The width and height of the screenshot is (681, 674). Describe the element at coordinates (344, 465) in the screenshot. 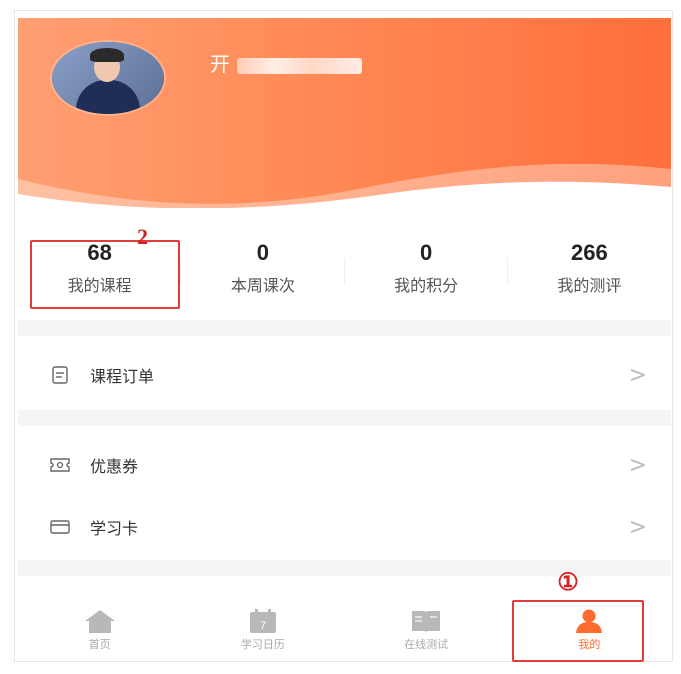

I see `menu-coupons: 优惠券 >` at that location.